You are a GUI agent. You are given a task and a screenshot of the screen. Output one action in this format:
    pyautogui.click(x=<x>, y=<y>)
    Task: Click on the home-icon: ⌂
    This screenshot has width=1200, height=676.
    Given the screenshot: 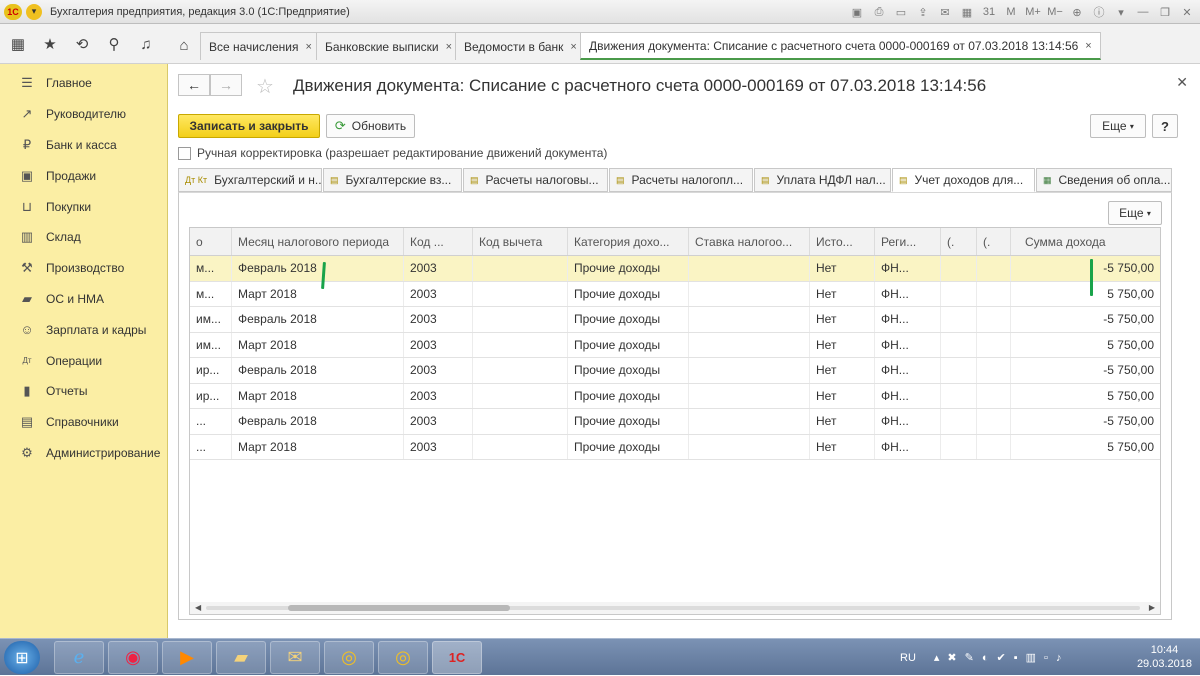 What is the action you would take?
    pyautogui.click(x=184, y=45)
    